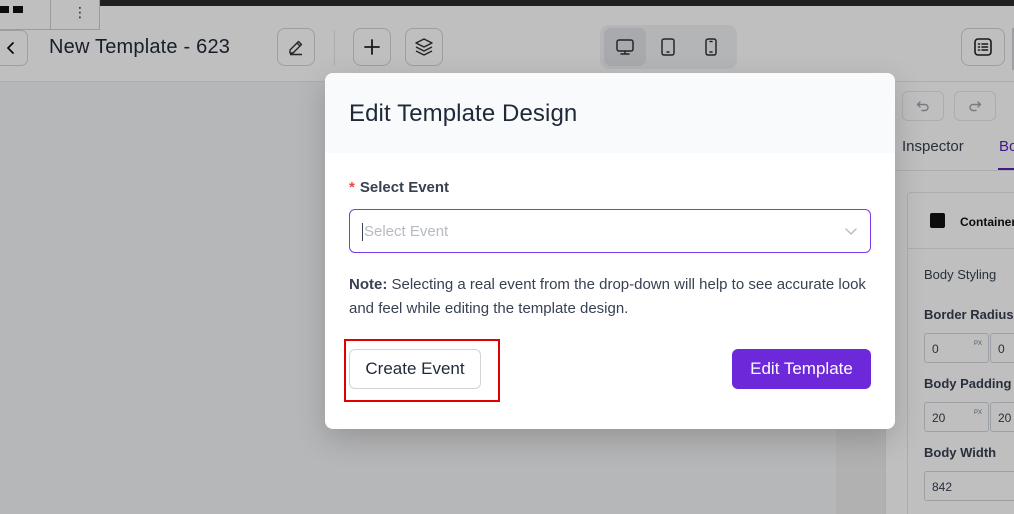 The width and height of the screenshot is (1014, 514). I want to click on required-marker: *, so click(352, 187).